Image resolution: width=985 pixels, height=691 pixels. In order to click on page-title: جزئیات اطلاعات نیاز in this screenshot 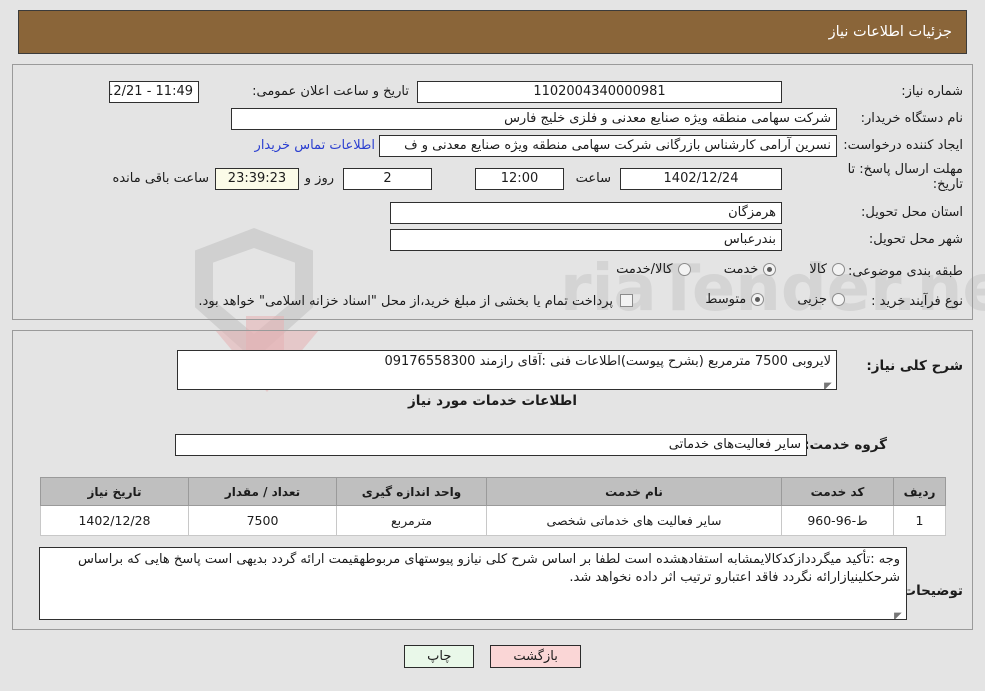, I will do `click(890, 32)`.